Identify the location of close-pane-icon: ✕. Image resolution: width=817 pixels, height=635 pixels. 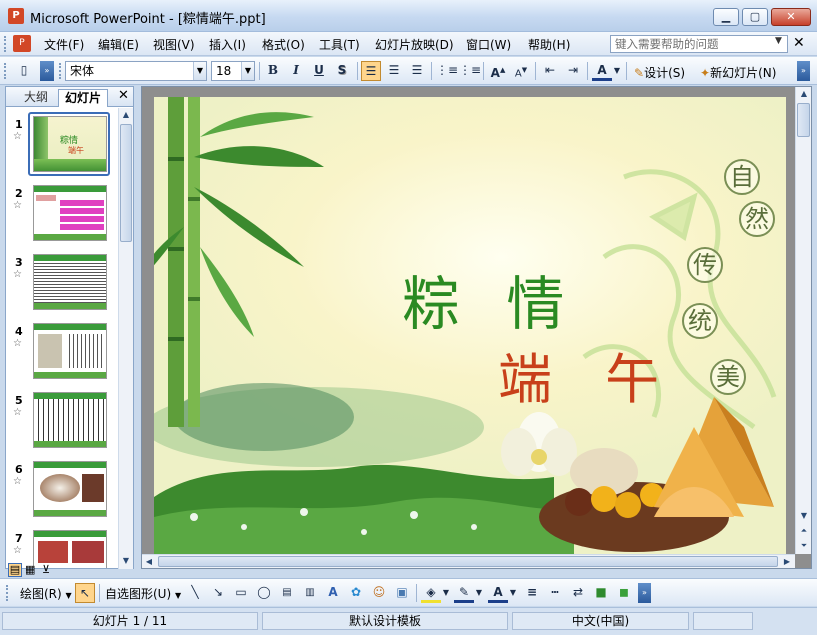
(123, 95).